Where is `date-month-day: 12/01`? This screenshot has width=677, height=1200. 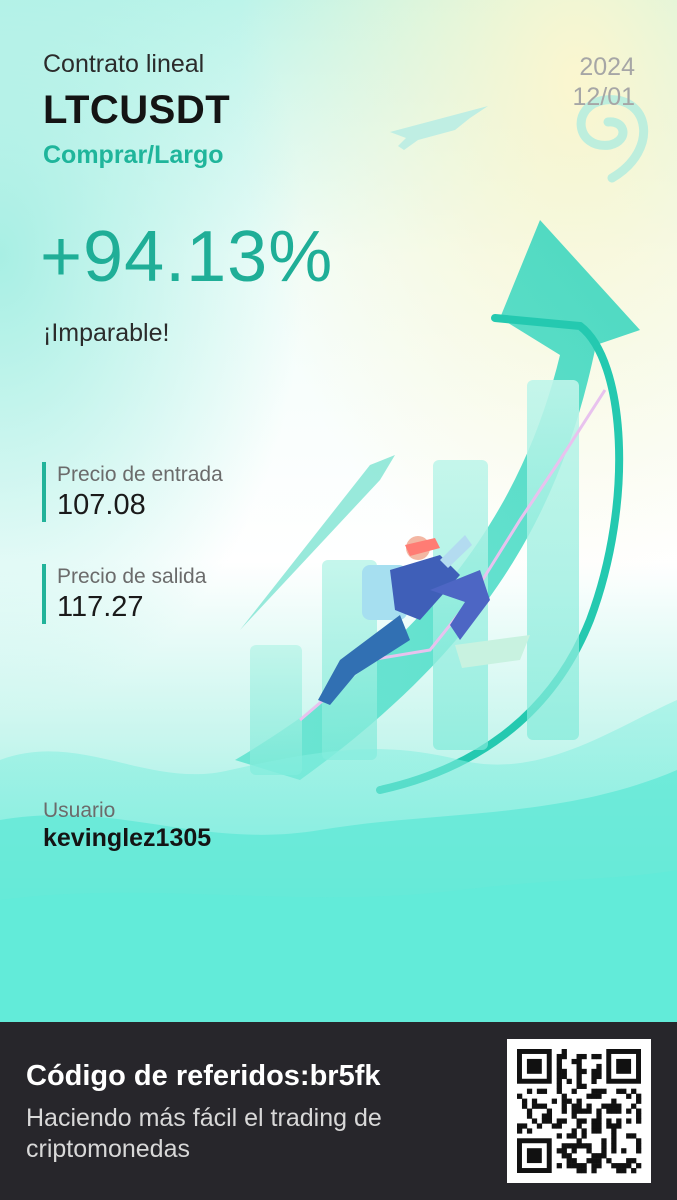
date-month-day: 12/01 is located at coordinates (603, 97).